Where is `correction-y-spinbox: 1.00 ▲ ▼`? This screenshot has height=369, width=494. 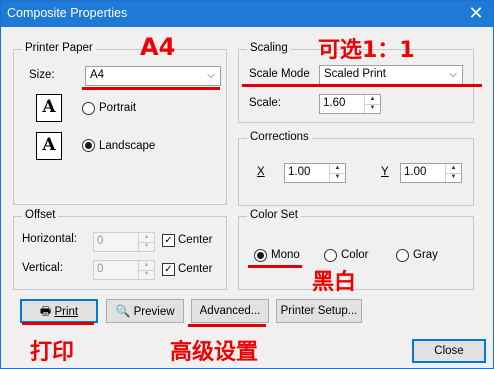
correction-y-spinbox: 1.00 ▲ ▼ is located at coordinates (431, 173).